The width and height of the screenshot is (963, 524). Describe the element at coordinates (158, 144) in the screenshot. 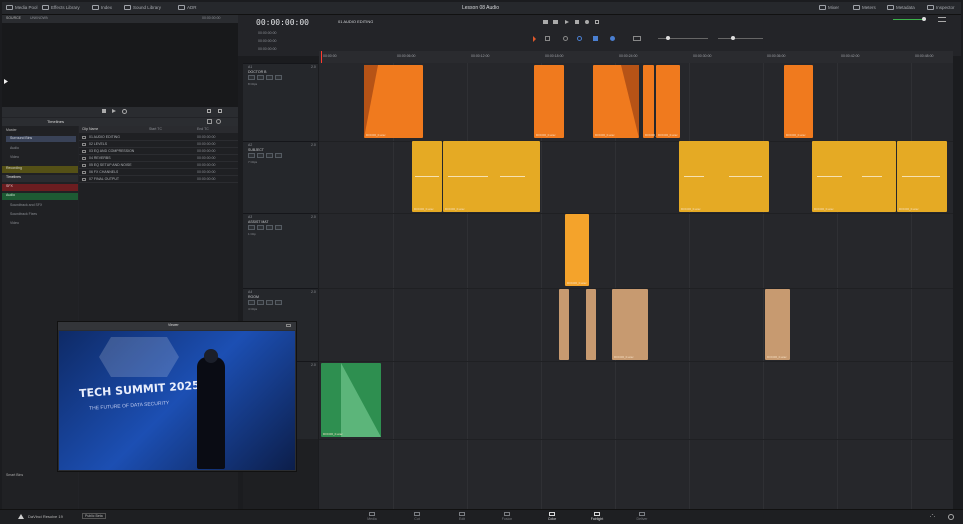

I see `timeline-list-row: 02 LEVELS 00:00:00:00` at that location.